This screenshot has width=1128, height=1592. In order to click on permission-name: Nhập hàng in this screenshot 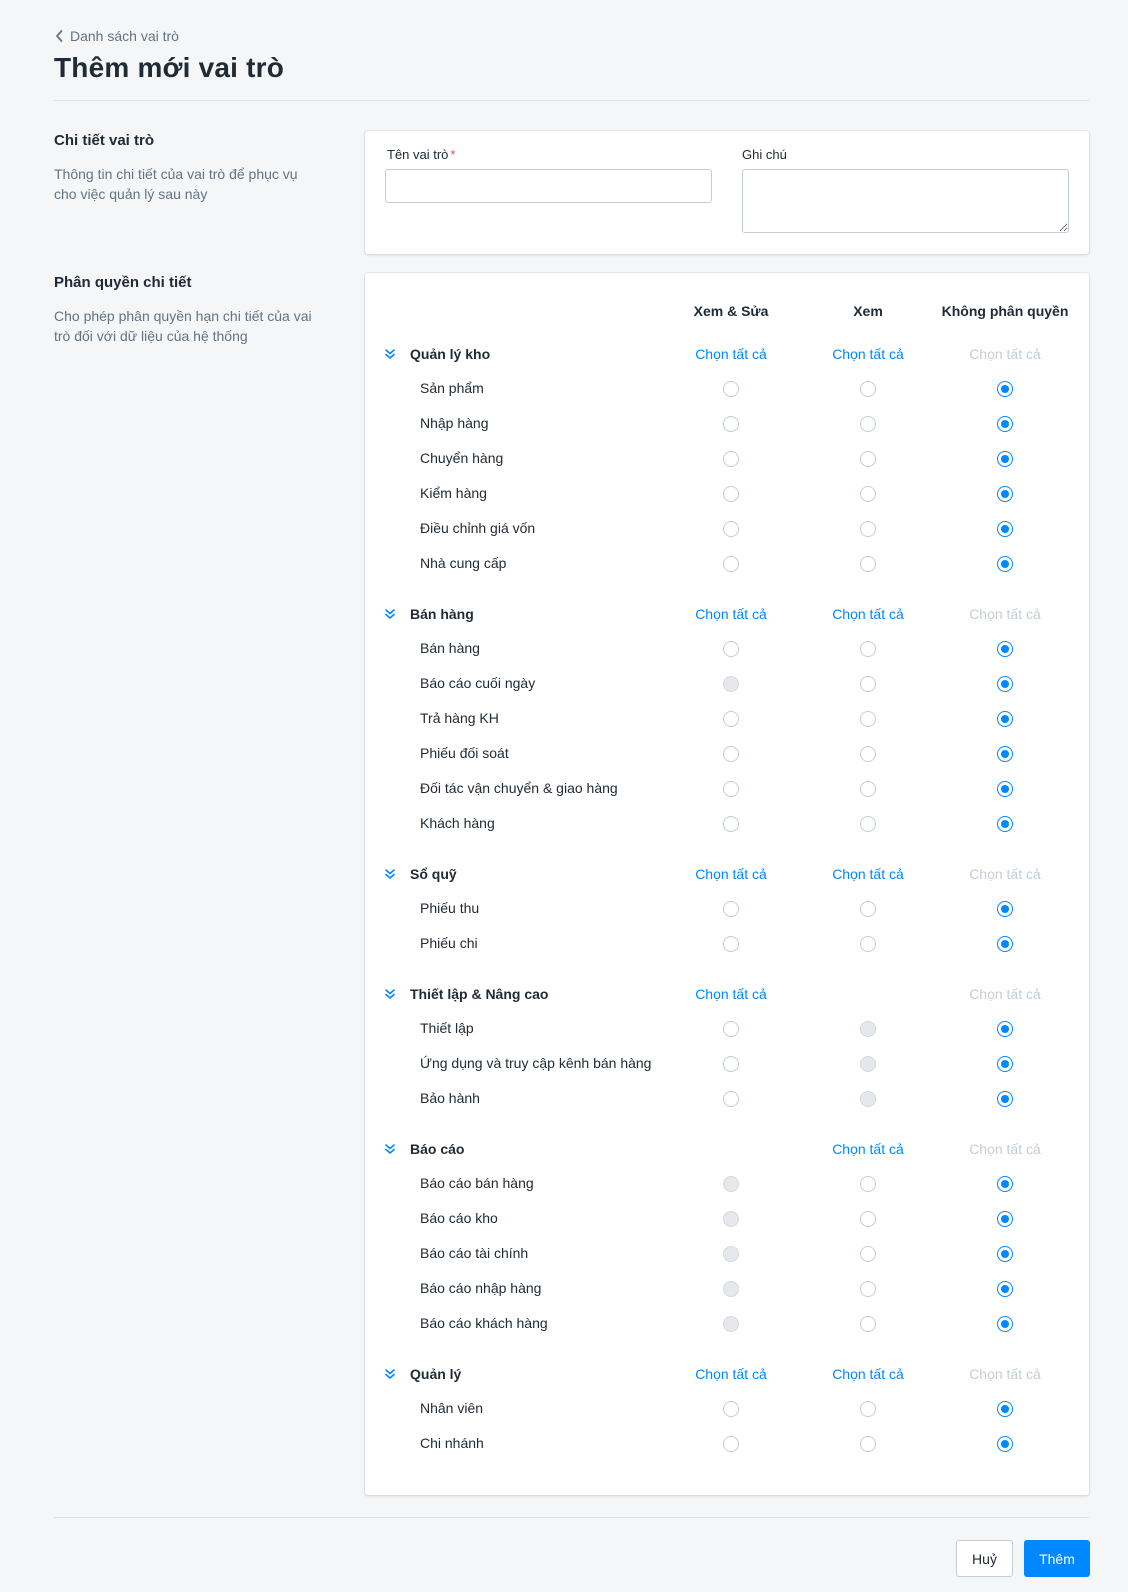, I will do `click(454, 423)`.